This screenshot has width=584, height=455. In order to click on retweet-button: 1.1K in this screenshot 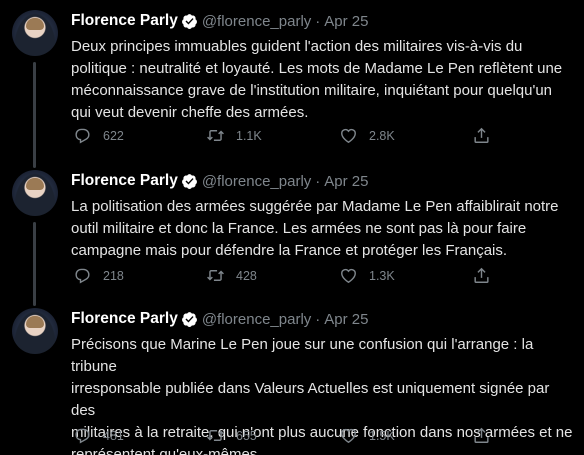, I will do `click(270, 135)`.